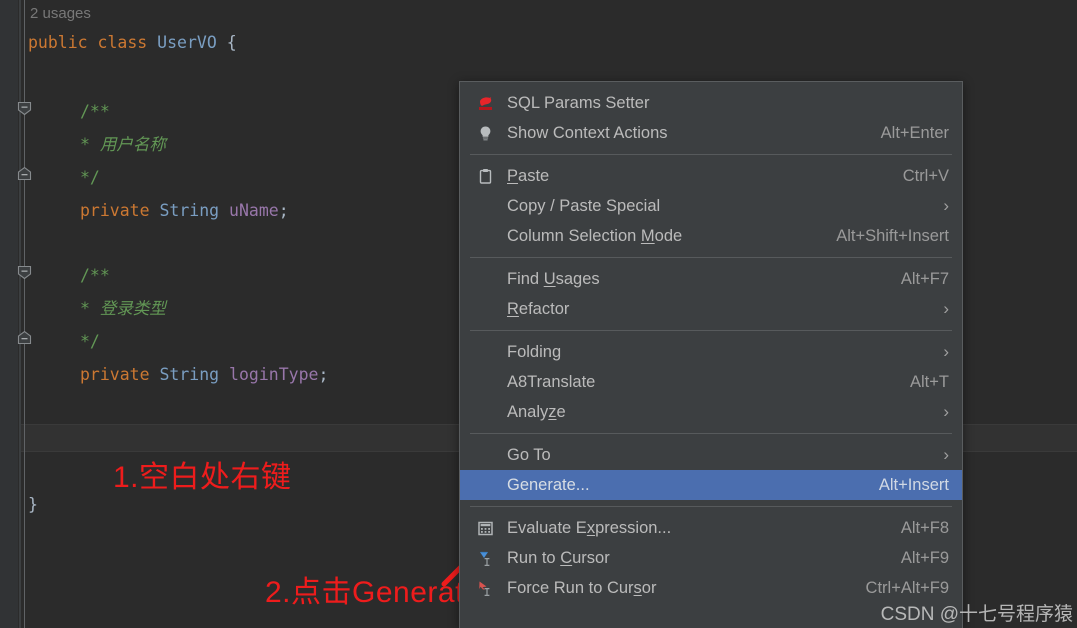 The width and height of the screenshot is (1077, 628). Describe the element at coordinates (711, 528) in the screenshot. I see `menu-item-evaluate-expression: Evaluate Expression... Alt+F8` at that location.